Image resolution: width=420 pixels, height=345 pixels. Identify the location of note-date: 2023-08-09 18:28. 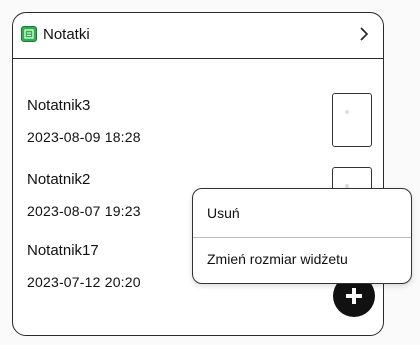
(84, 137).